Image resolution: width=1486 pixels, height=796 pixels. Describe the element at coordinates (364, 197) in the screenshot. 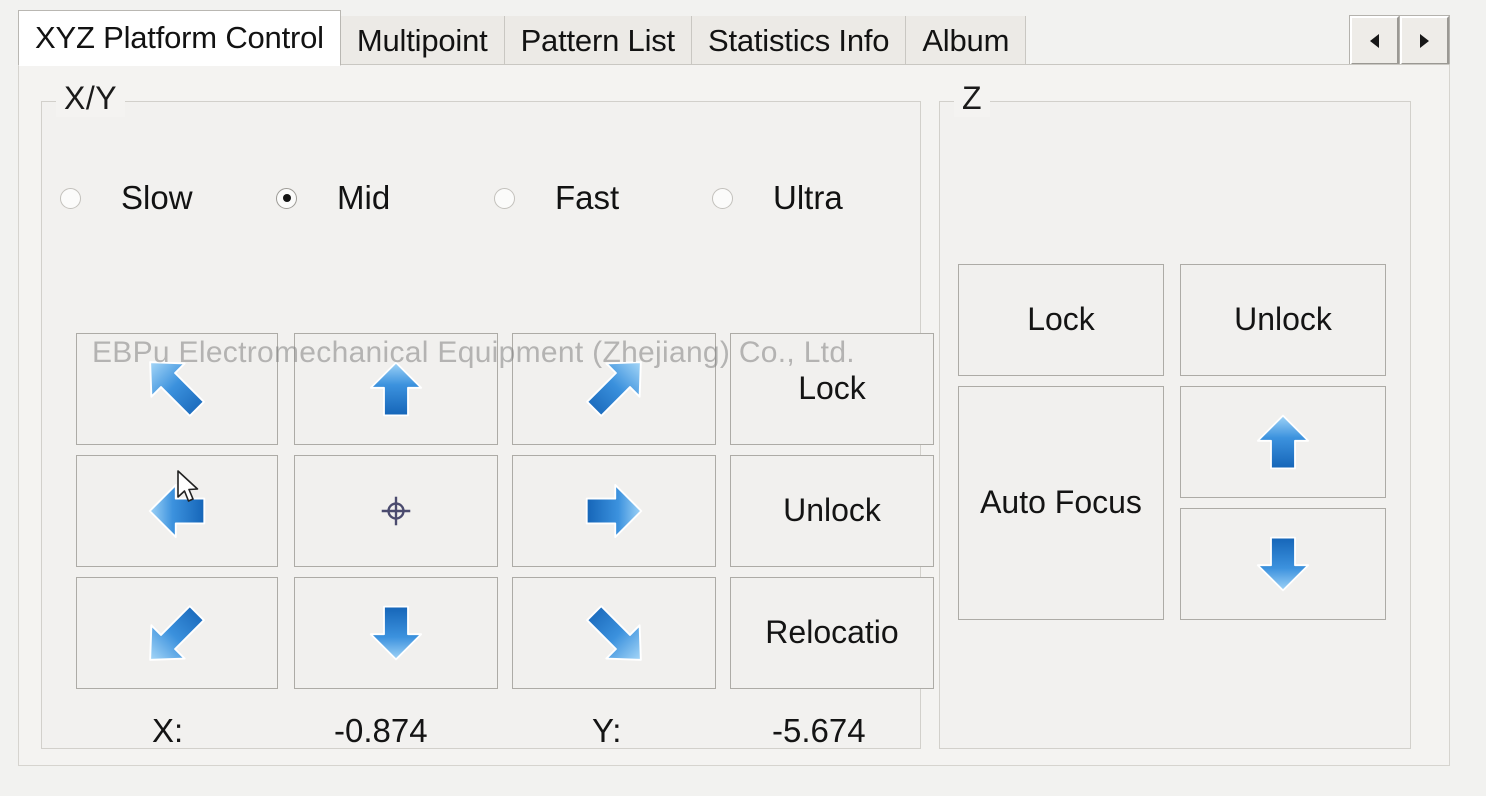

I see `radio-label: Mid` at that location.